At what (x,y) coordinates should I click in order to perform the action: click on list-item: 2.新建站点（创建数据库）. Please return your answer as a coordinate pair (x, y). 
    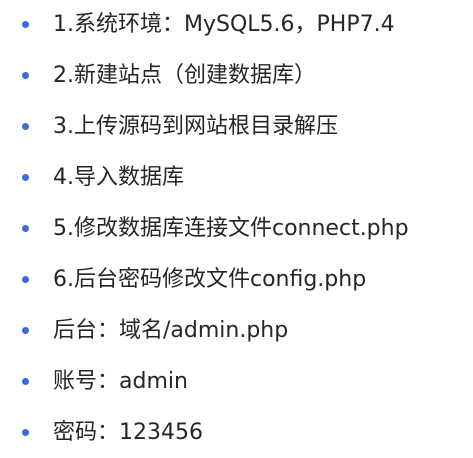
    Looking at the image, I should click on (236, 76).